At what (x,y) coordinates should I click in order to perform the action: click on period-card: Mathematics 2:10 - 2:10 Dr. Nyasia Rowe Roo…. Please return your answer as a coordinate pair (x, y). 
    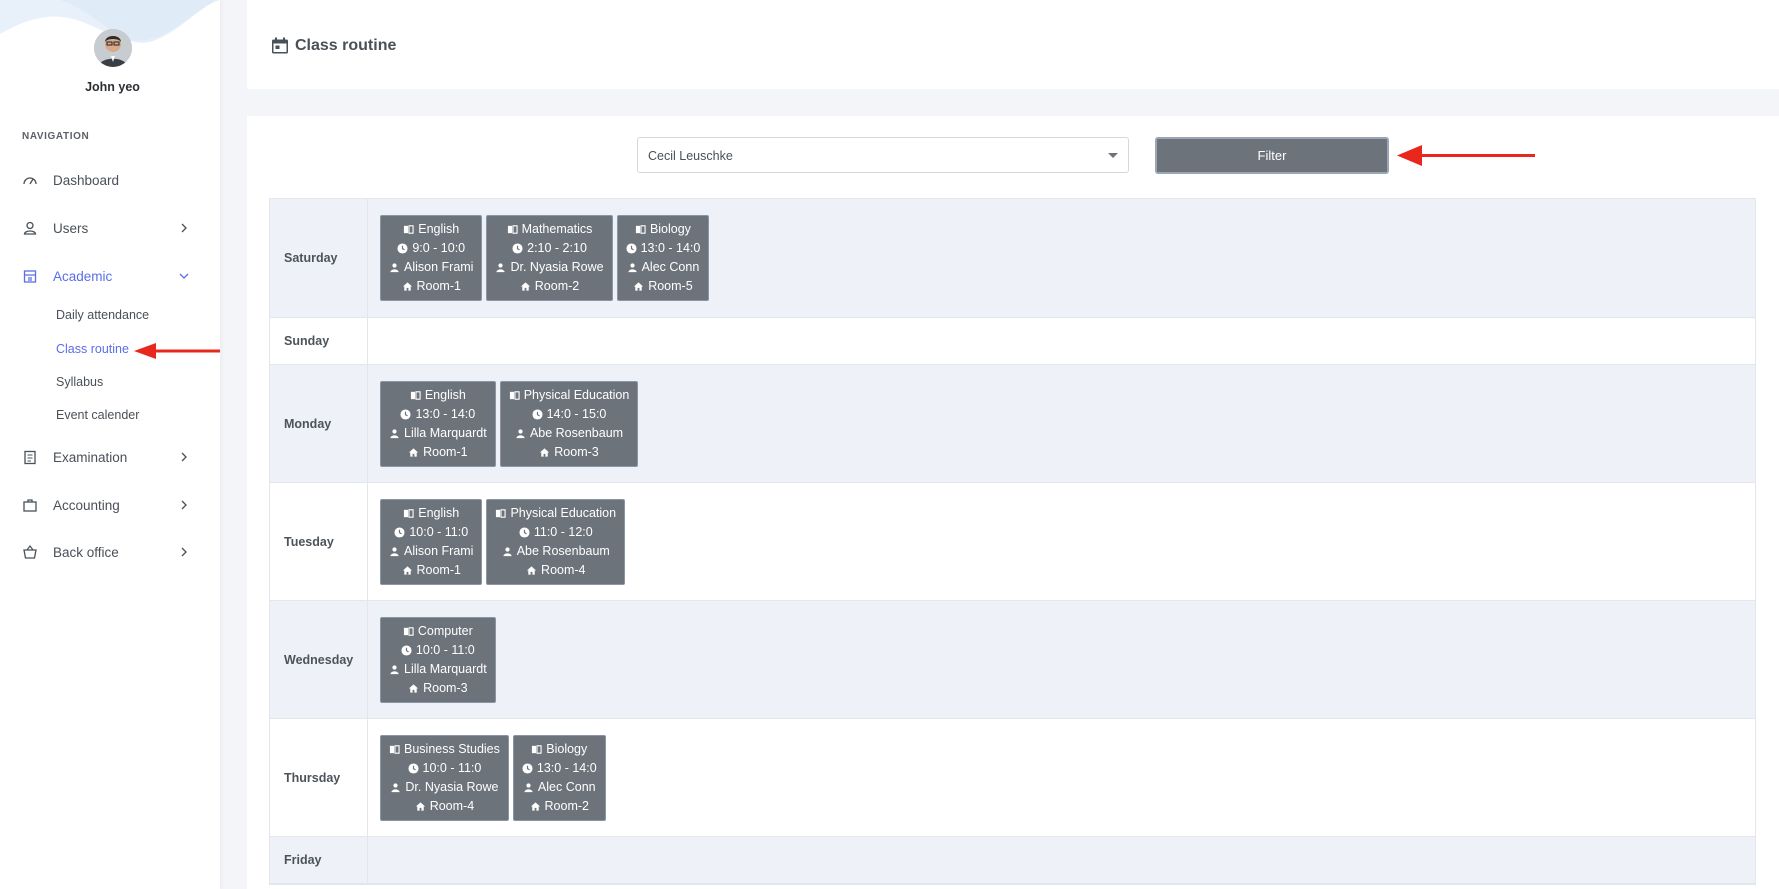
    Looking at the image, I should click on (549, 258).